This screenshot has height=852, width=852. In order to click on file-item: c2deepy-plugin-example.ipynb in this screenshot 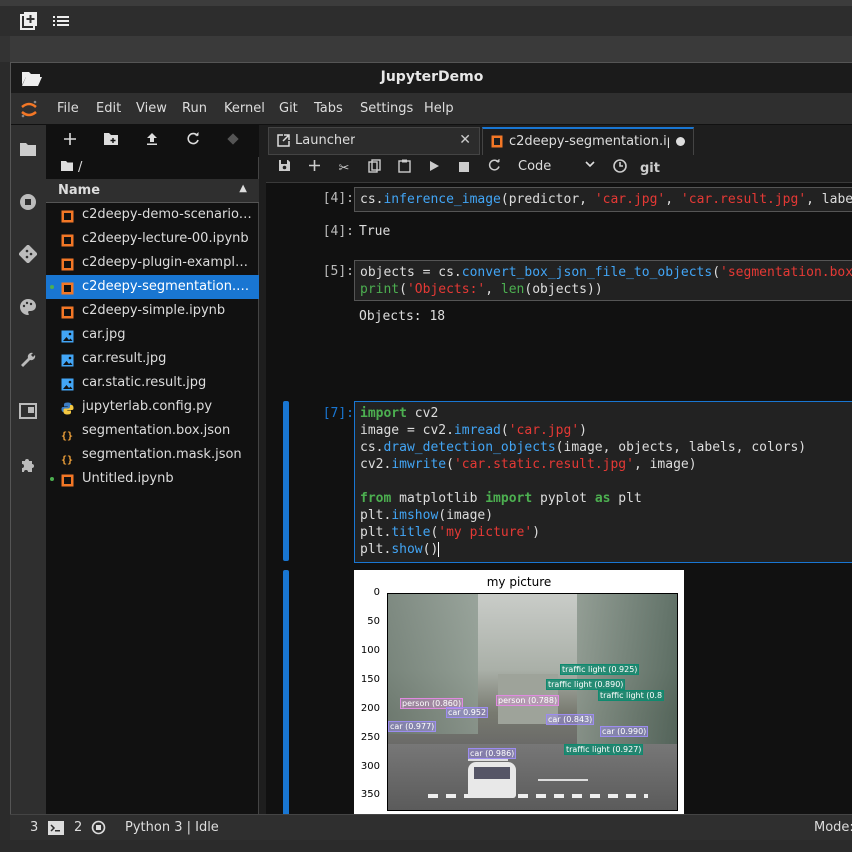, I will do `click(152, 263)`.